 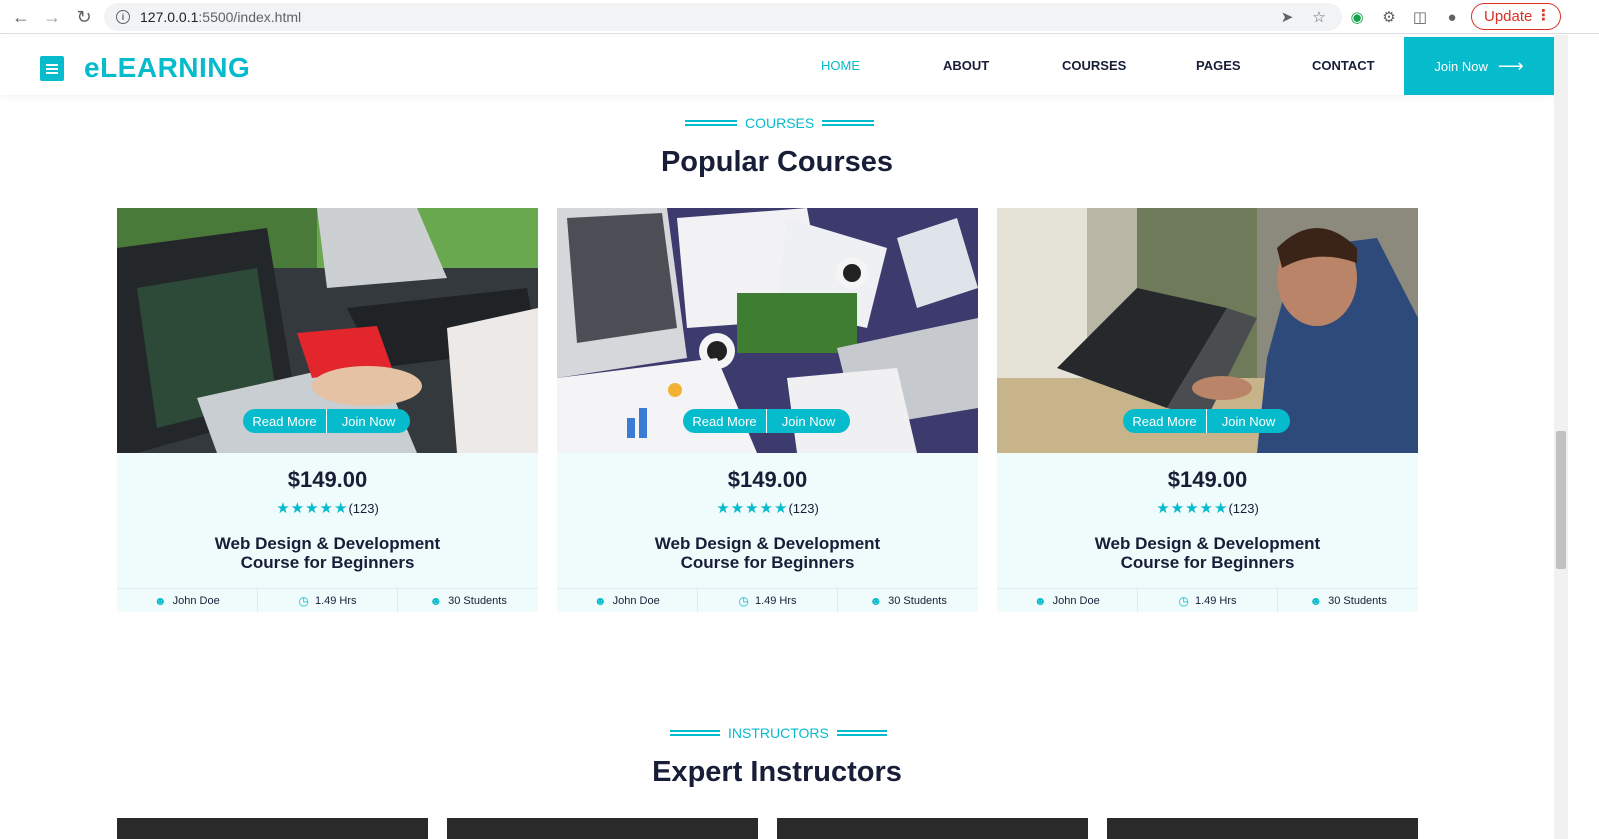 What do you see at coordinates (221, 17) in the screenshot?
I see `url-text: 127.0.0.1:5500/index.html` at bounding box center [221, 17].